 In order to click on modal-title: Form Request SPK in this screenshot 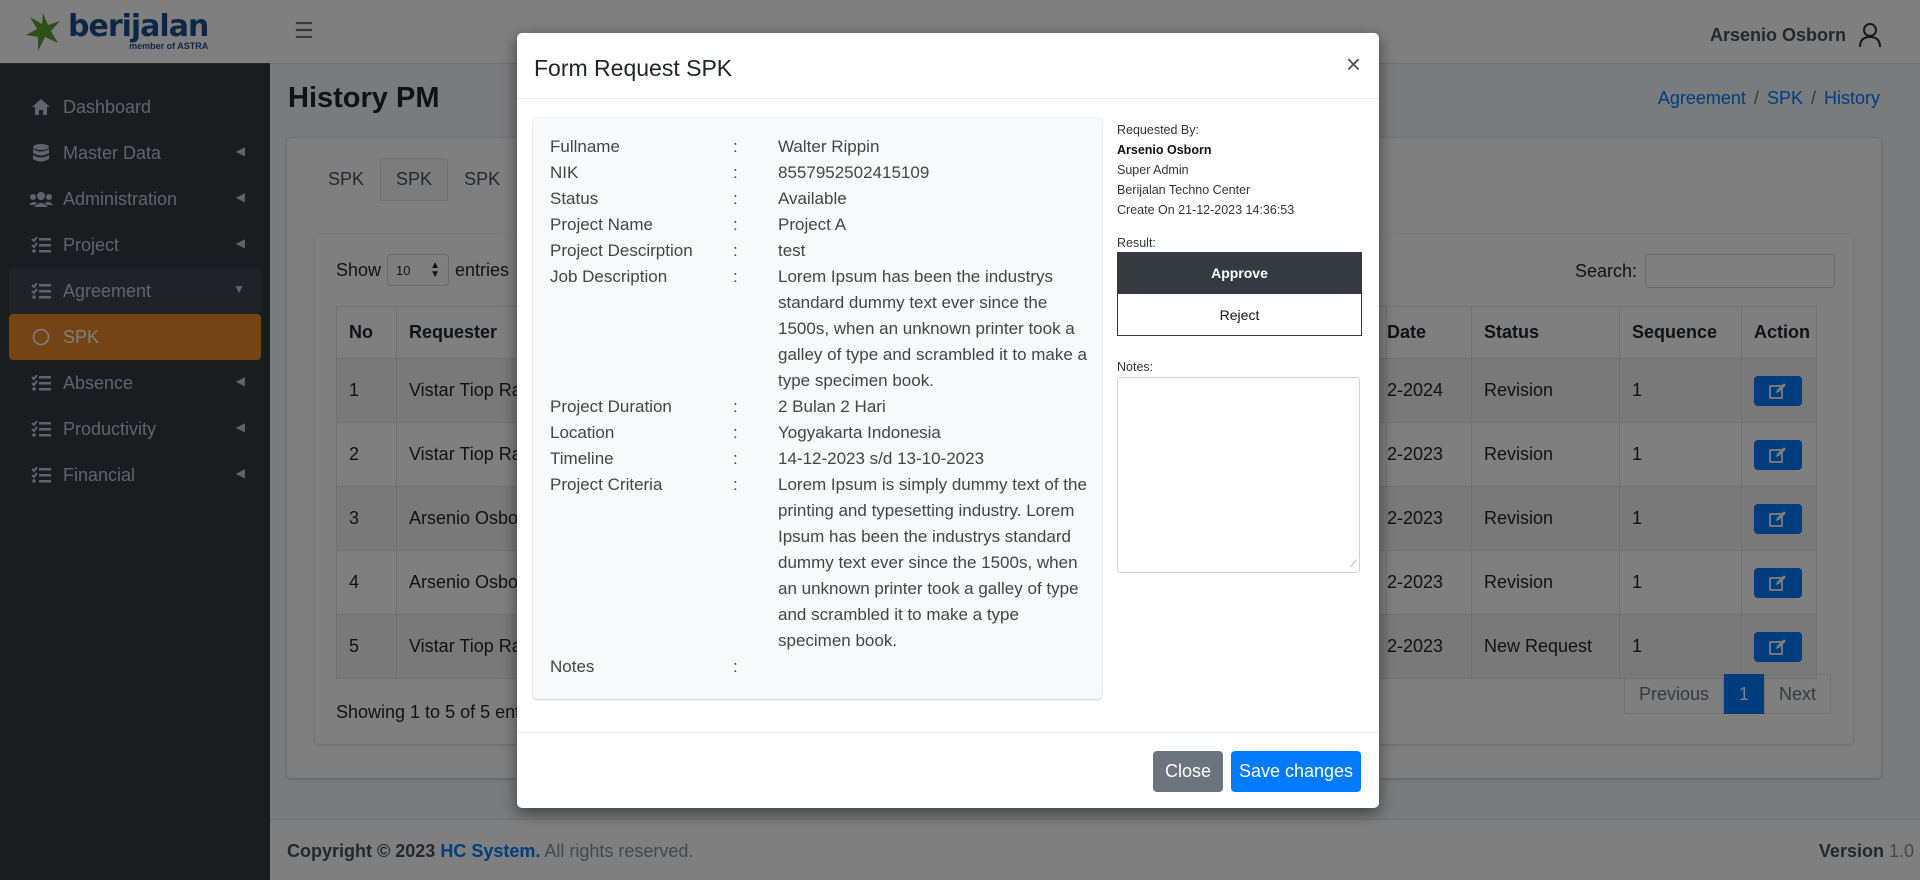, I will do `click(633, 68)`.